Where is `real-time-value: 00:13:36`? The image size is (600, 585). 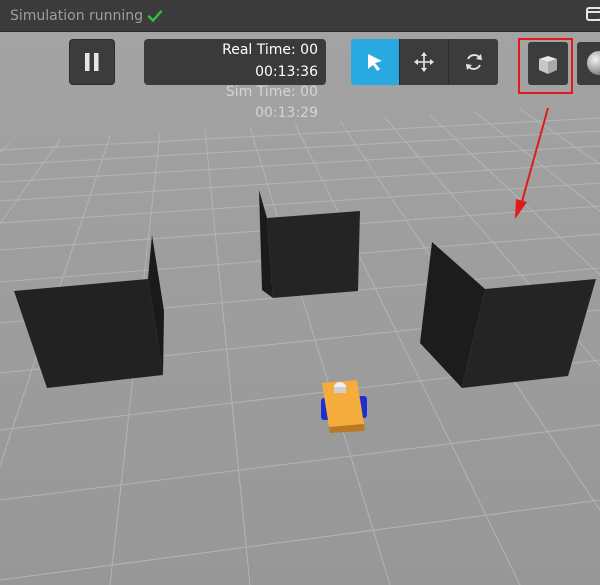
real-time-value: 00:13:36 is located at coordinates (286, 72).